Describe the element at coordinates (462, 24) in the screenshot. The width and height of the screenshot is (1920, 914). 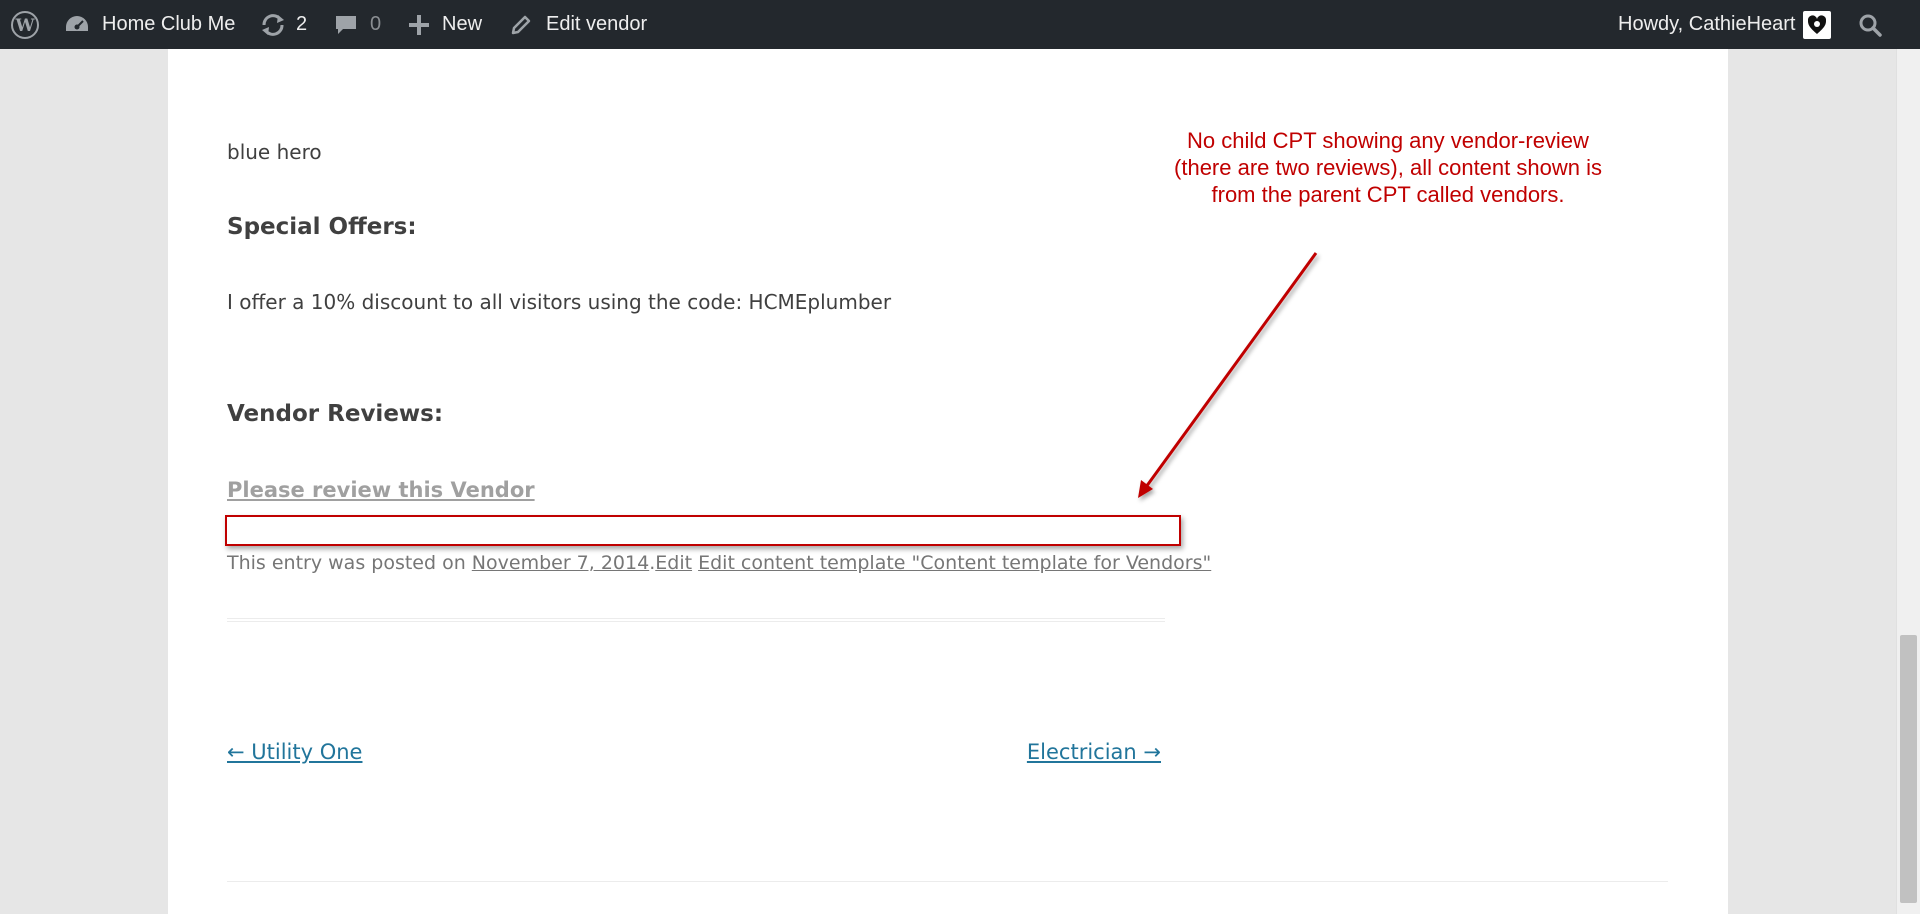
I see `new-label: New` at that location.